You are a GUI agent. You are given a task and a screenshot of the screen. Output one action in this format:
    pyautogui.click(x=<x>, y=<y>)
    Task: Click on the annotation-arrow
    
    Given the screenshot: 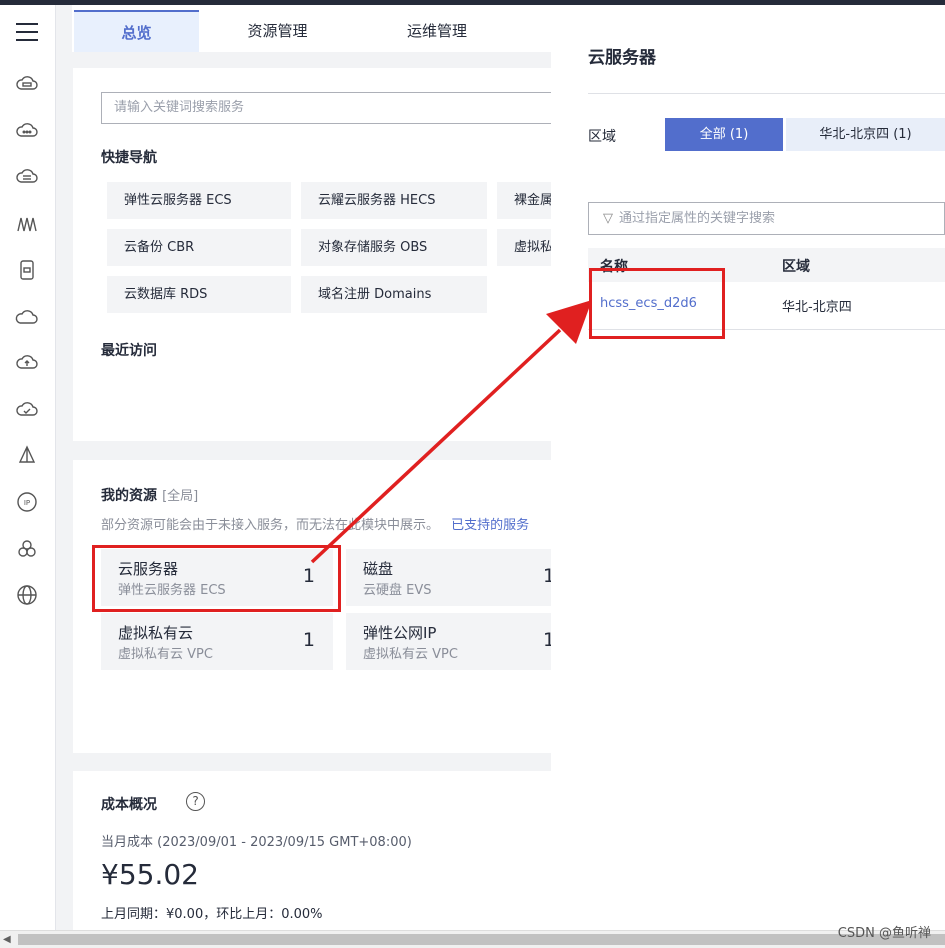 What is the action you would take?
    pyautogui.click(x=451, y=432)
    